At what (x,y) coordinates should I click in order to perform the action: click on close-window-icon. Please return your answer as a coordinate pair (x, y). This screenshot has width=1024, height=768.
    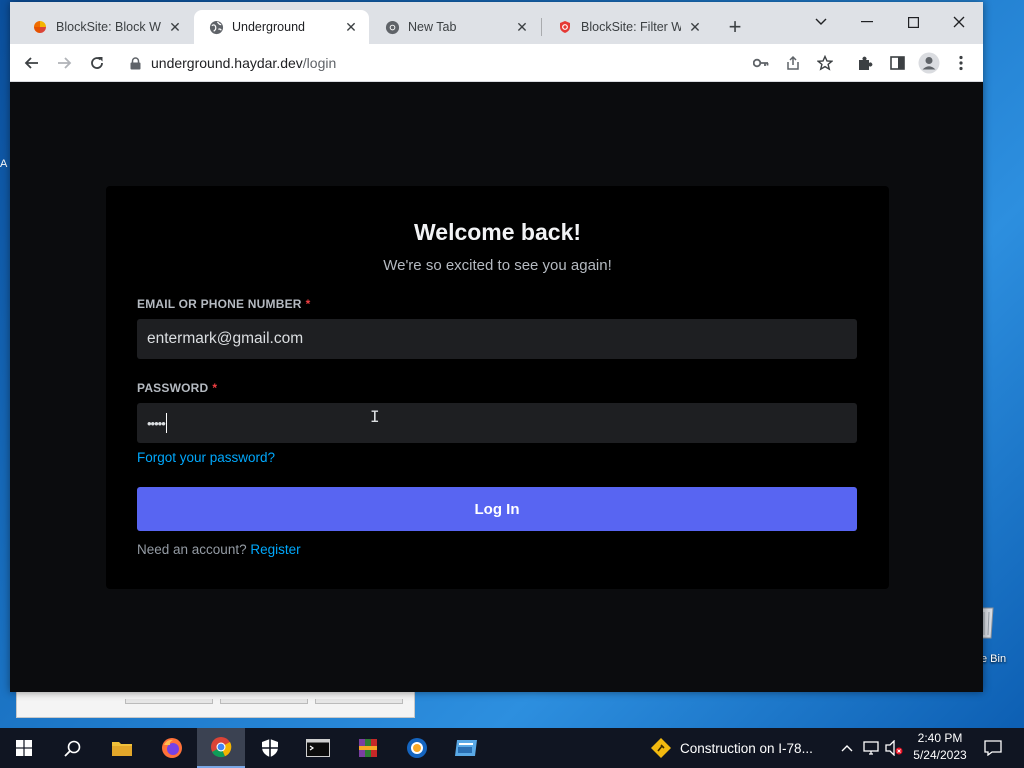
    Looking at the image, I should click on (959, 22).